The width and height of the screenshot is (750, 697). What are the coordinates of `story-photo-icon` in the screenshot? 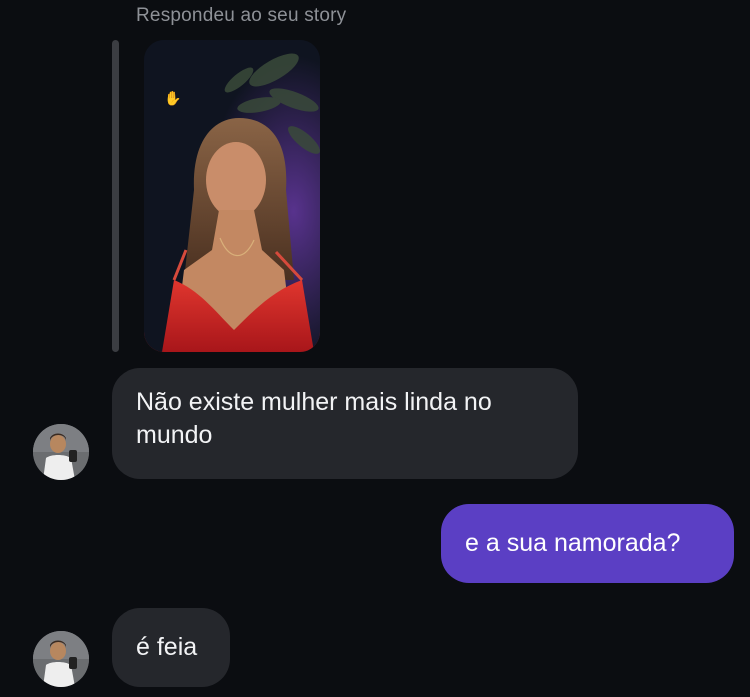 It's located at (232, 196).